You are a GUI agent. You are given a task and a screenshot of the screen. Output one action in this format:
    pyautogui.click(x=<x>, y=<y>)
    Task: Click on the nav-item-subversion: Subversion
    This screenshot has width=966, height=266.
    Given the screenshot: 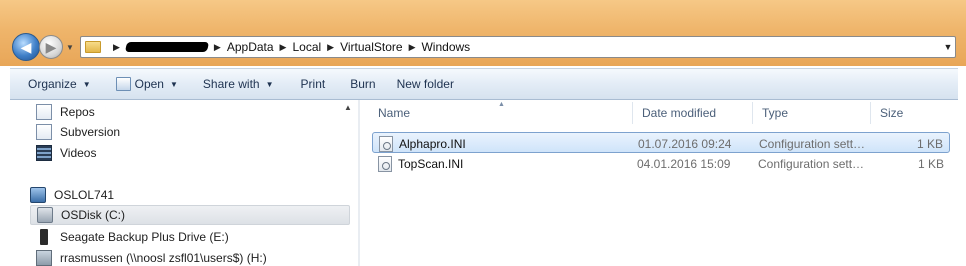 What is the action you would take?
    pyautogui.click(x=78, y=132)
    